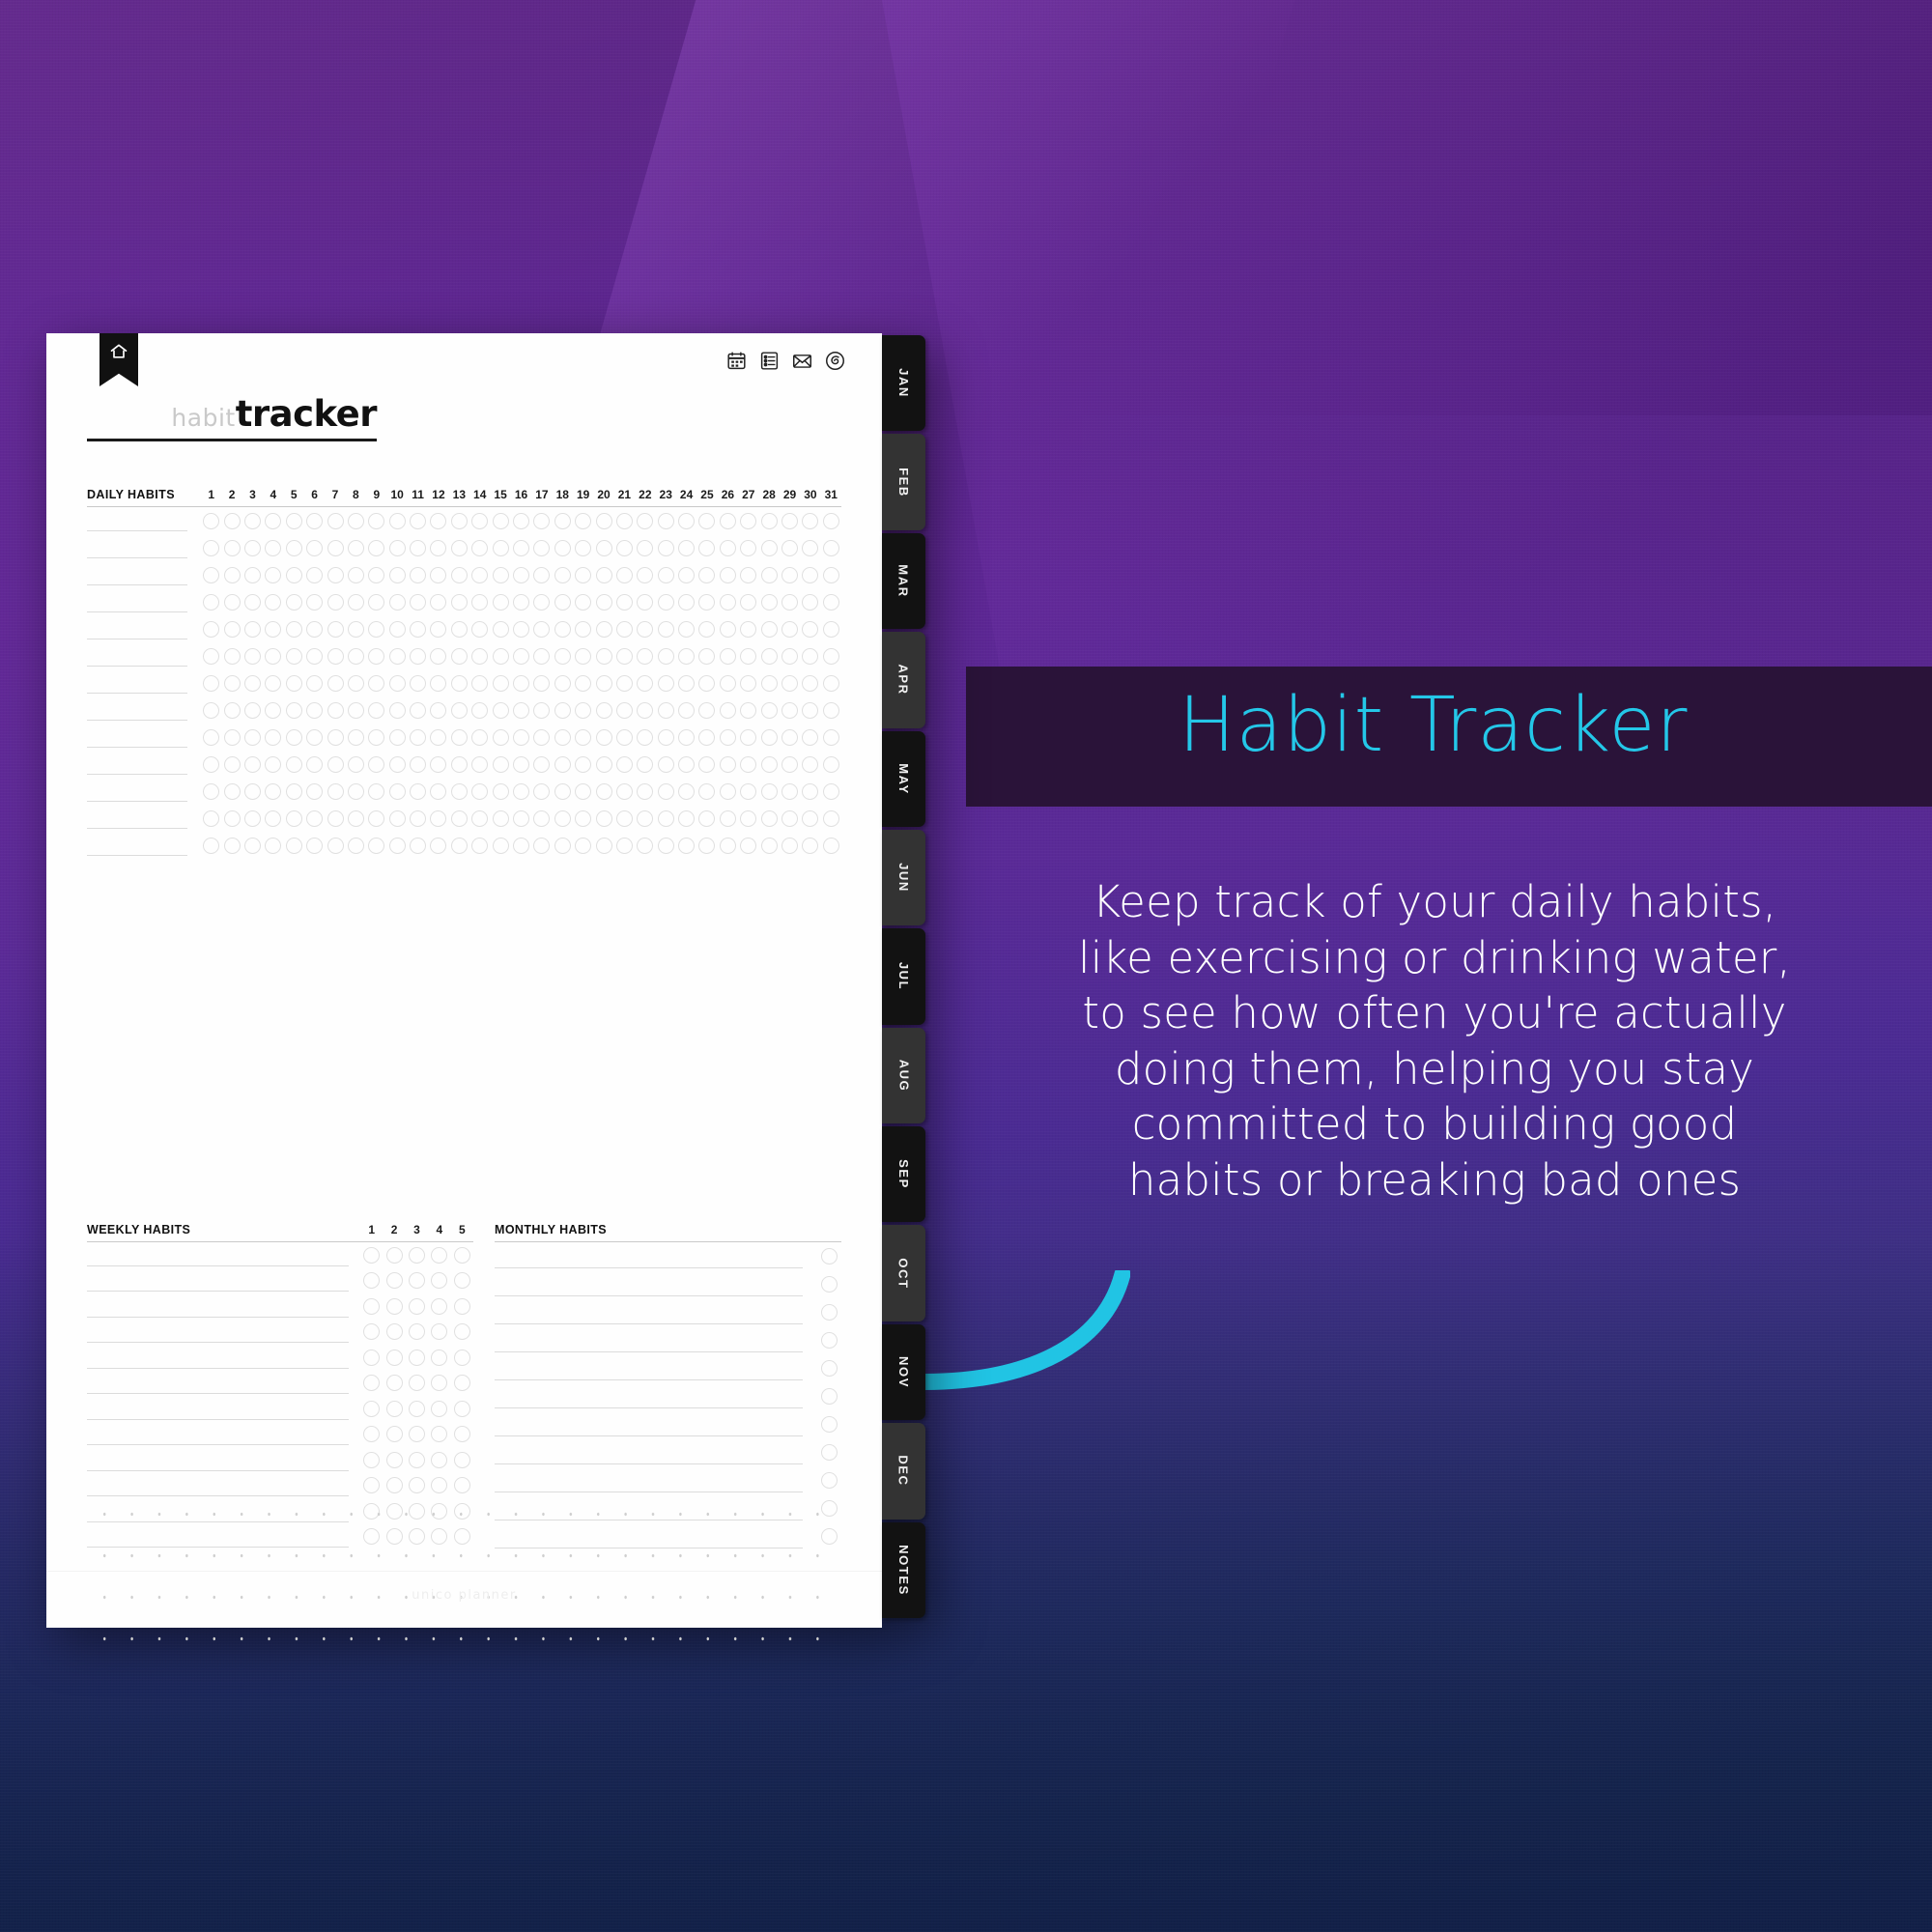 Image resolution: width=1932 pixels, height=1932 pixels. What do you see at coordinates (903, 1075) in the screenshot?
I see `month-tab-aug: AUG` at bounding box center [903, 1075].